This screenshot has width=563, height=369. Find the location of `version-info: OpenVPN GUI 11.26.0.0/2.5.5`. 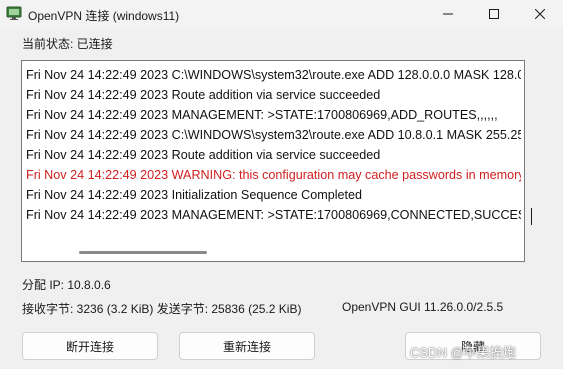

version-info: OpenVPN GUI 11.26.0.0/2.5.5 is located at coordinates (423, 307).